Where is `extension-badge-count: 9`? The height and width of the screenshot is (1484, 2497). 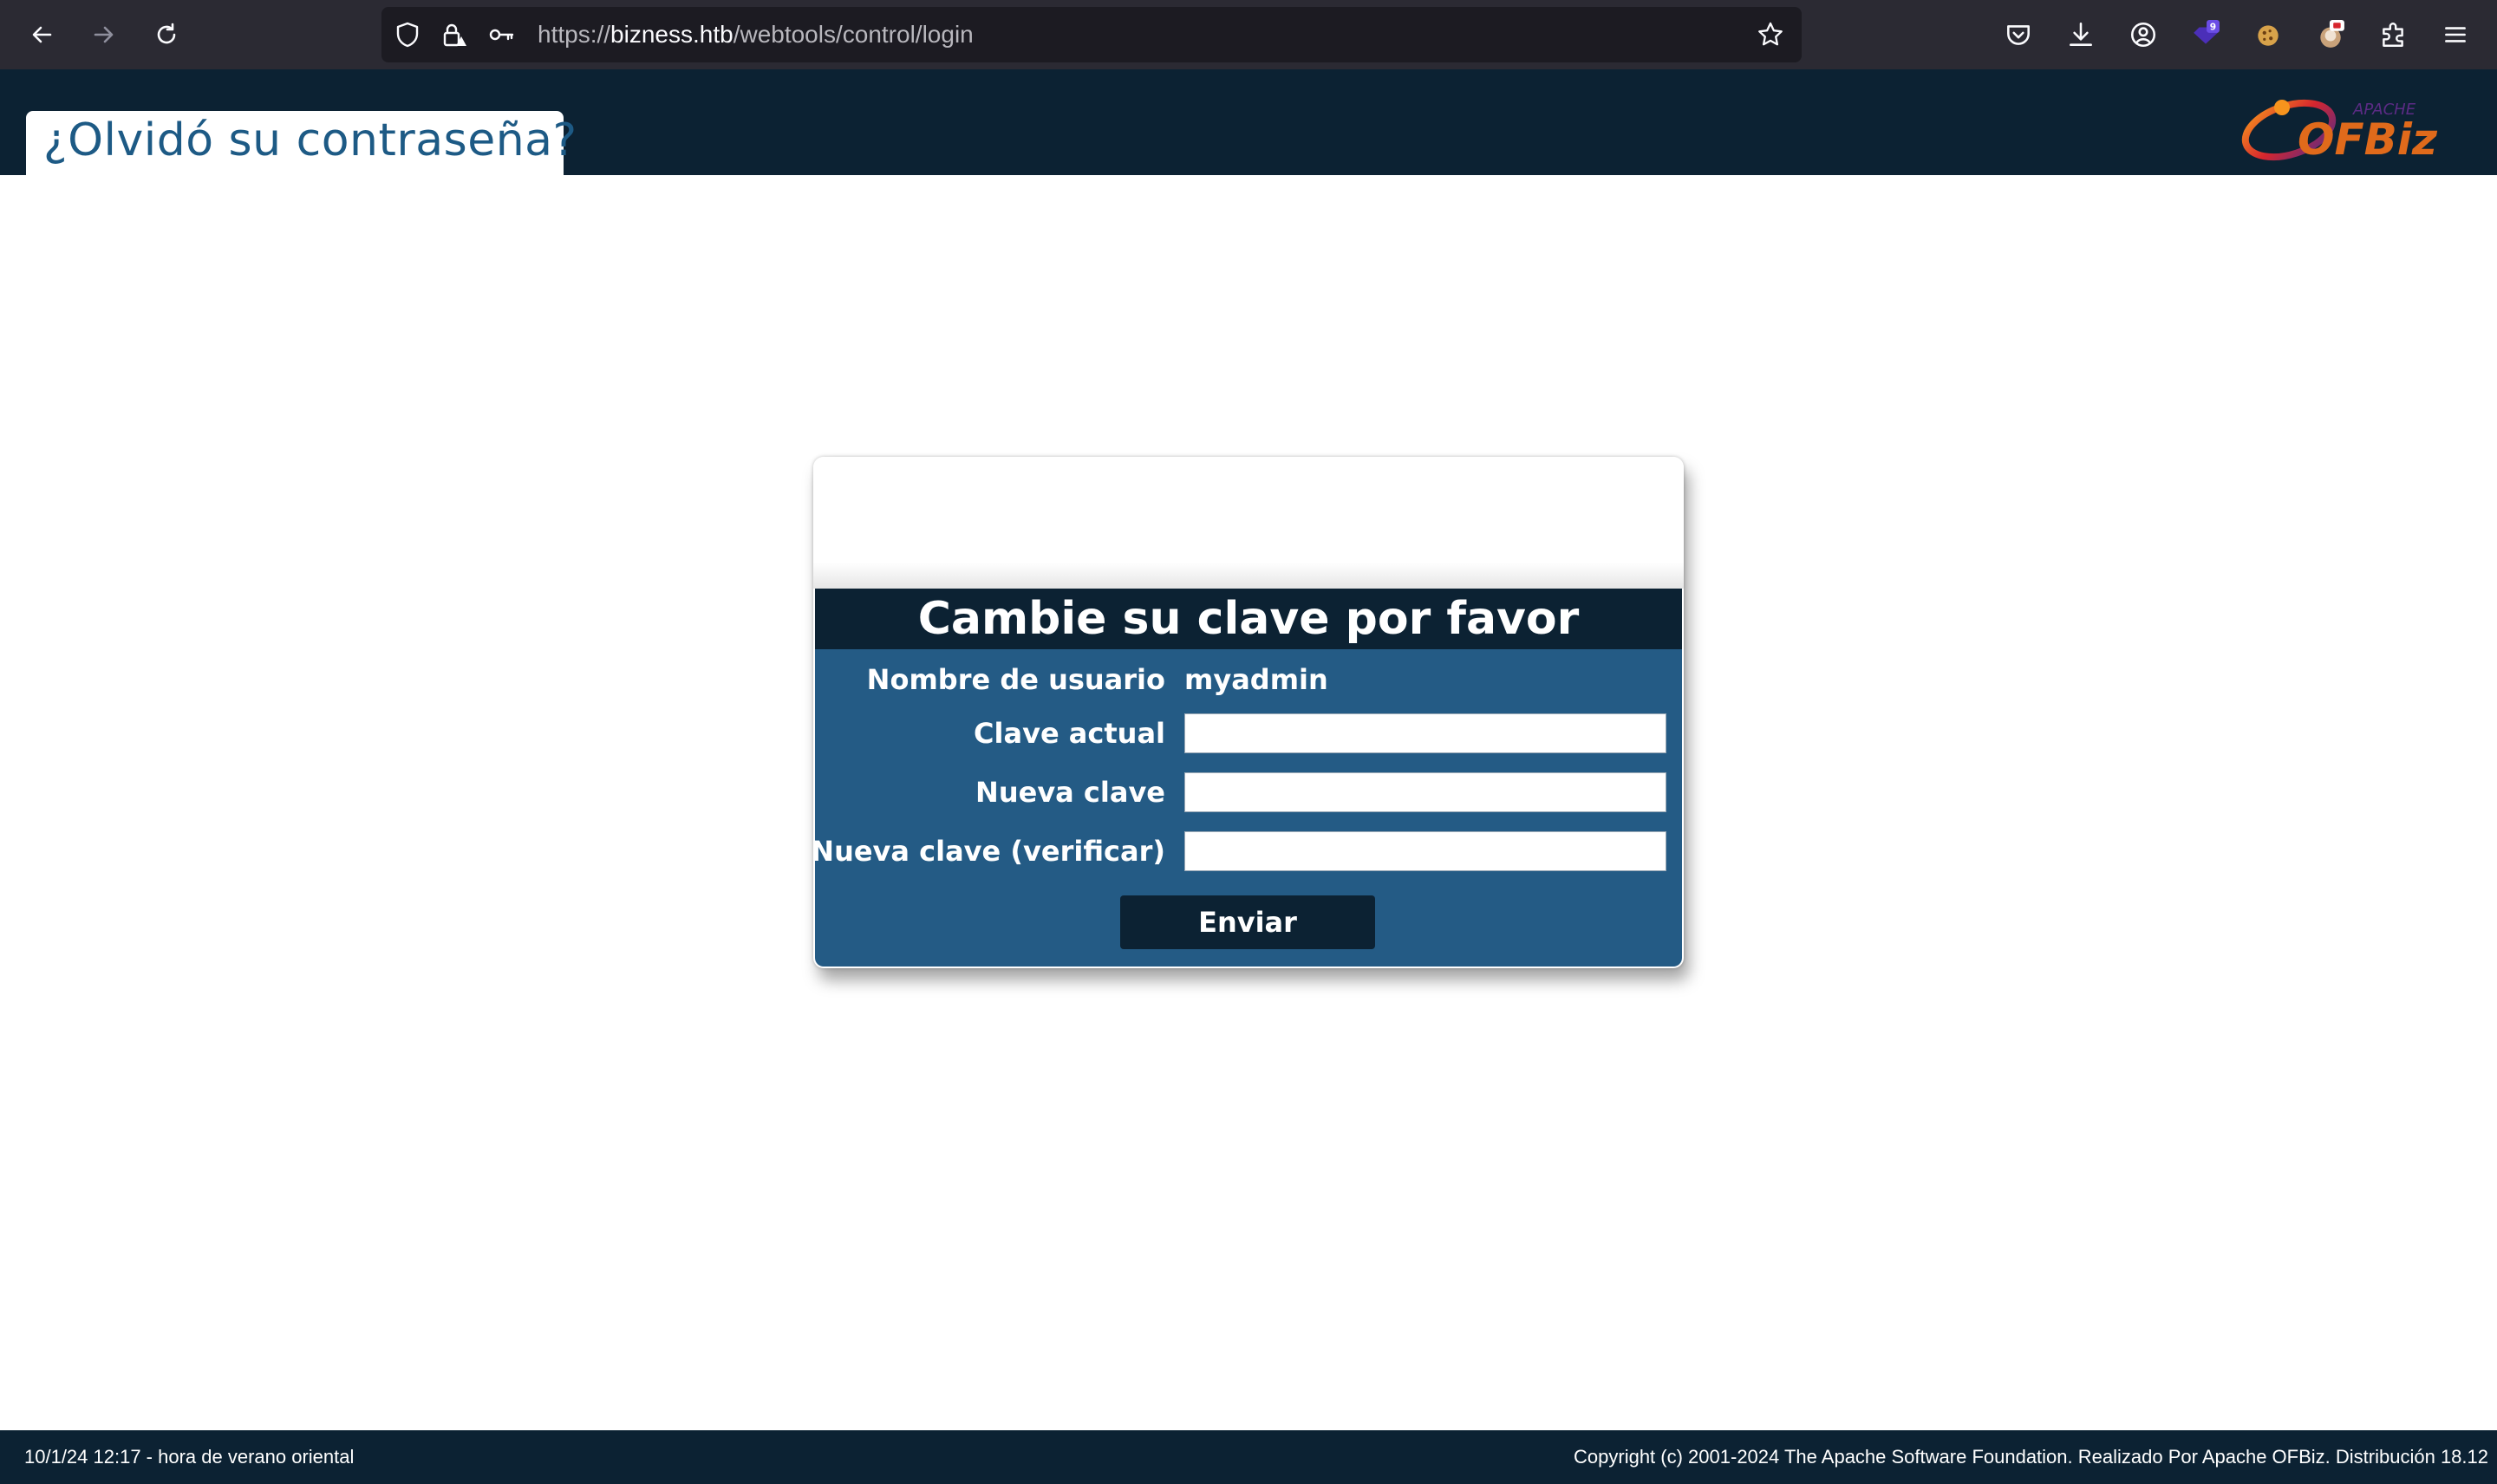 extension-badge-count: 9 is located at coordinates (2213, 27).